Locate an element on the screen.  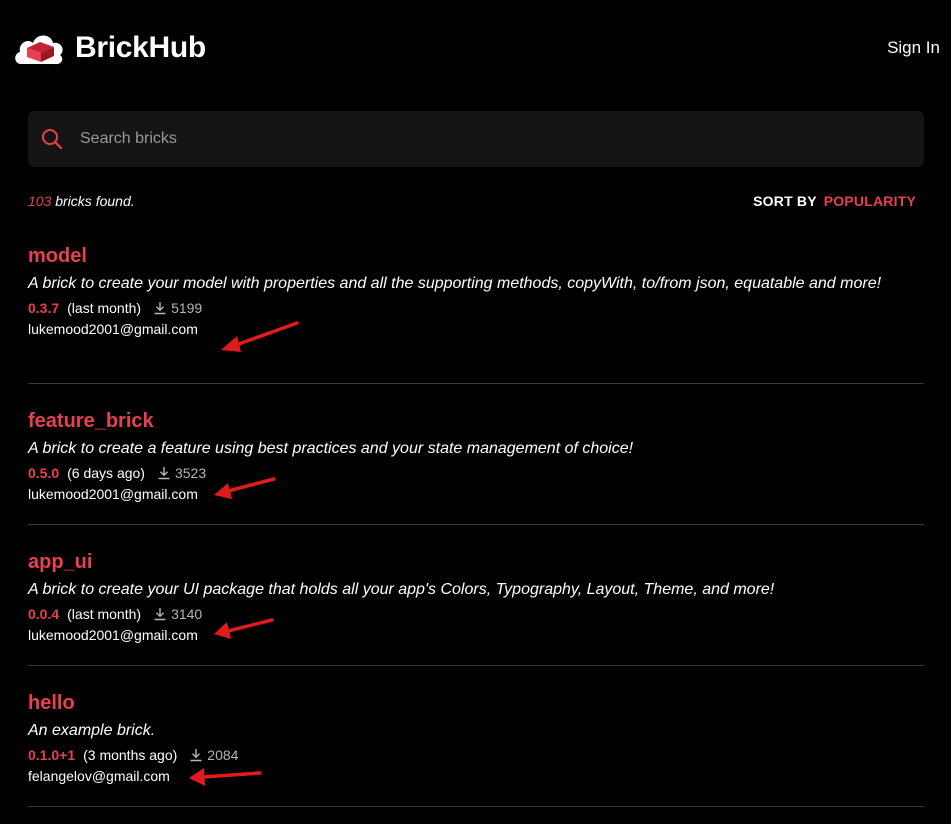
results-count-suffix: bricks found. is located at coordinates (93, 201).